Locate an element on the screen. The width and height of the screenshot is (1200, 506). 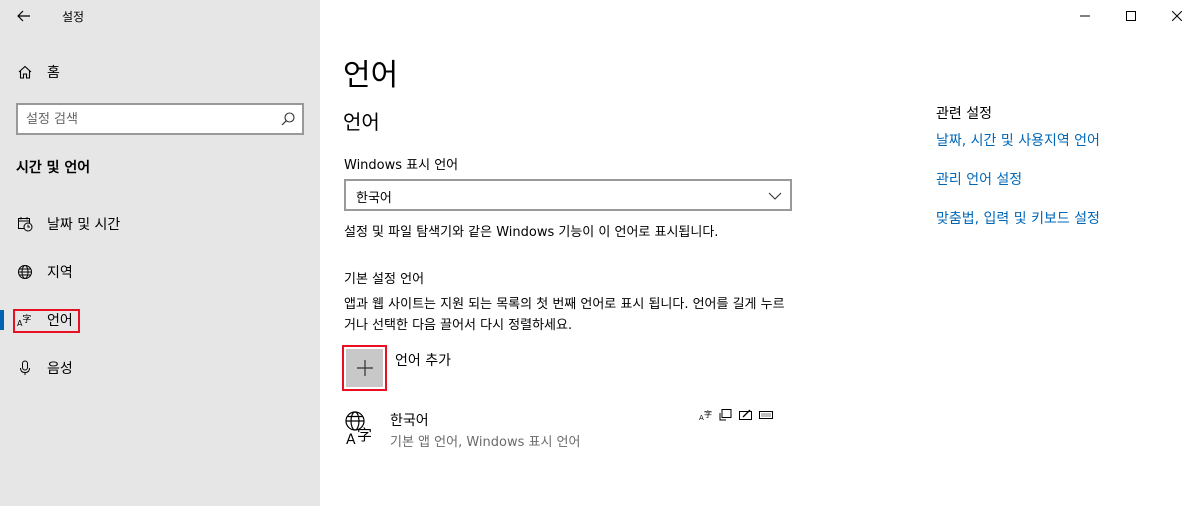
related-settings-heading: 관련 설정 is located at coordinates (964, 114).